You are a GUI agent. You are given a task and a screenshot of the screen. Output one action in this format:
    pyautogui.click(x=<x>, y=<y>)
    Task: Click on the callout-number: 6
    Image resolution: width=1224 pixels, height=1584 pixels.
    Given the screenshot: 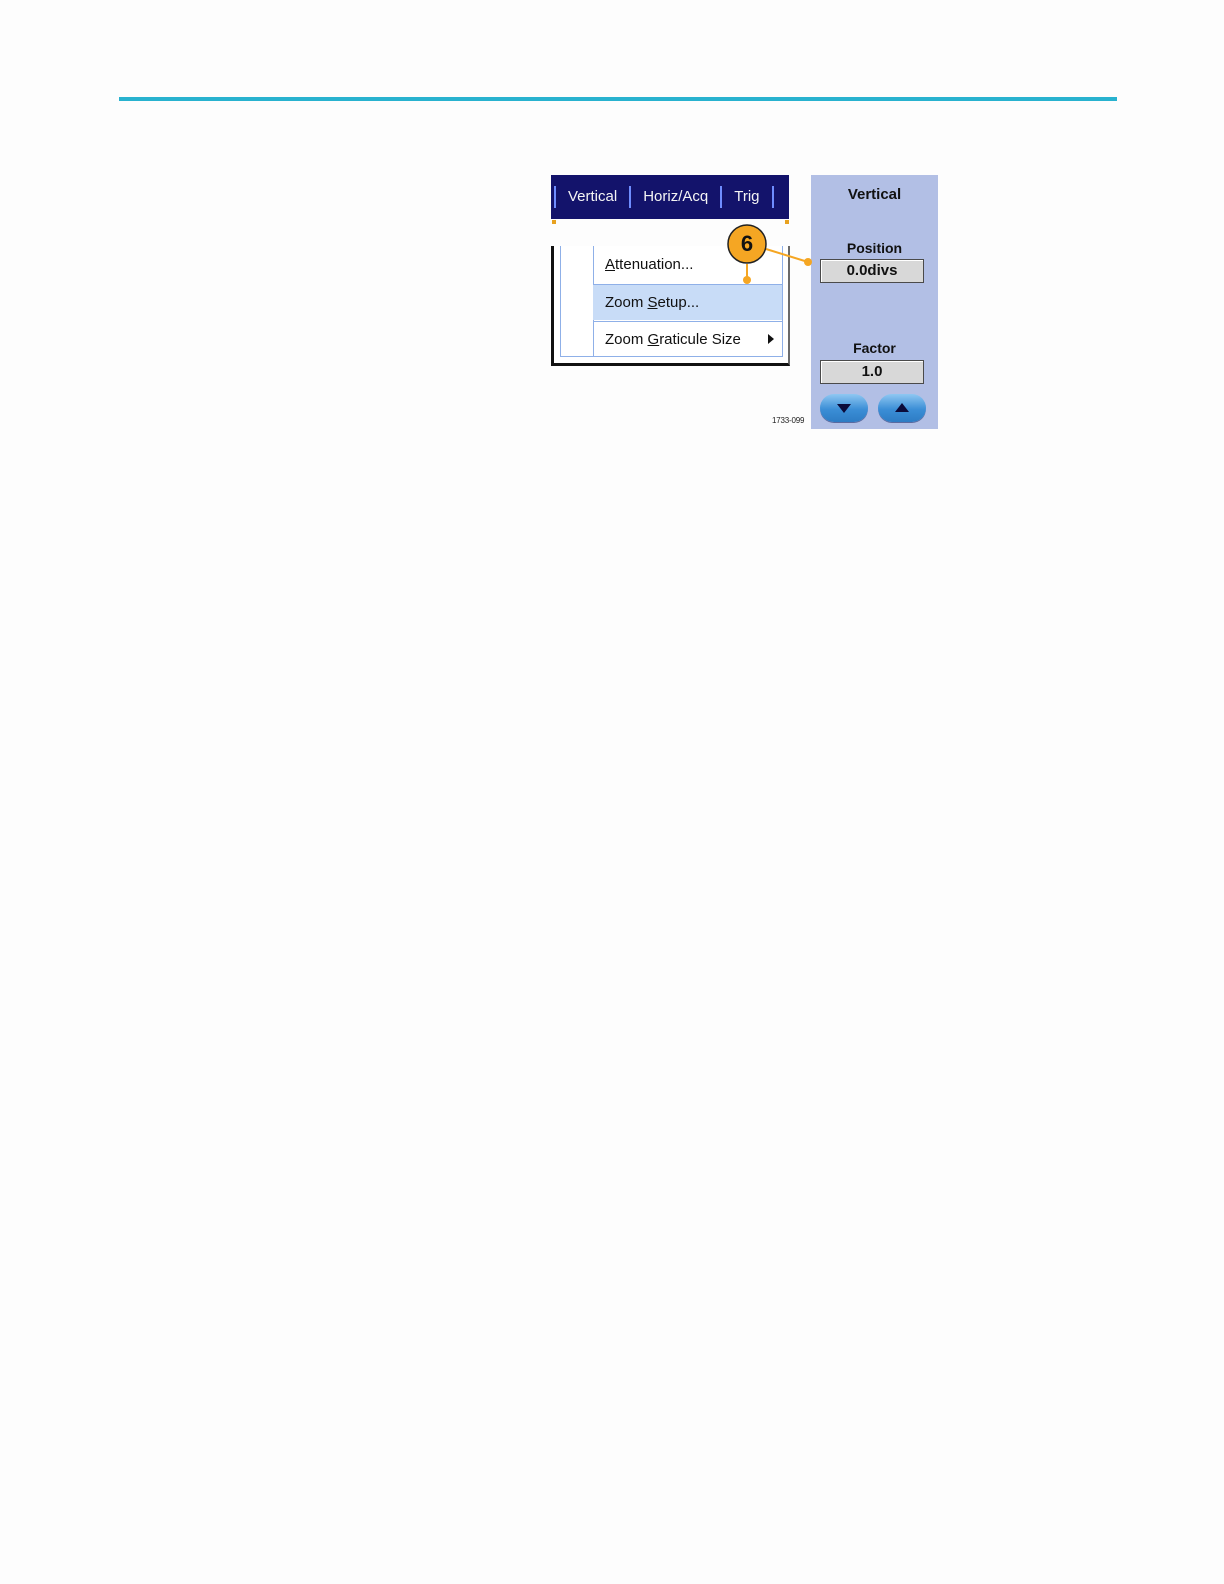 What is the action you would take?
    pyautogui.click(x=747, y=243)
    